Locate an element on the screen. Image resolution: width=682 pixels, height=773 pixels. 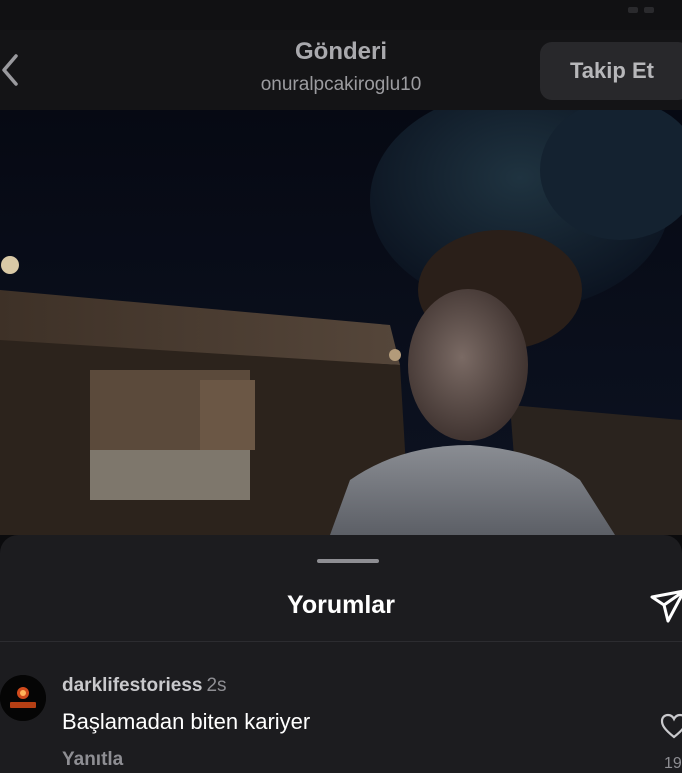
comment-text: Başlamadan biten kariyer is located at coordinates (186, 721).